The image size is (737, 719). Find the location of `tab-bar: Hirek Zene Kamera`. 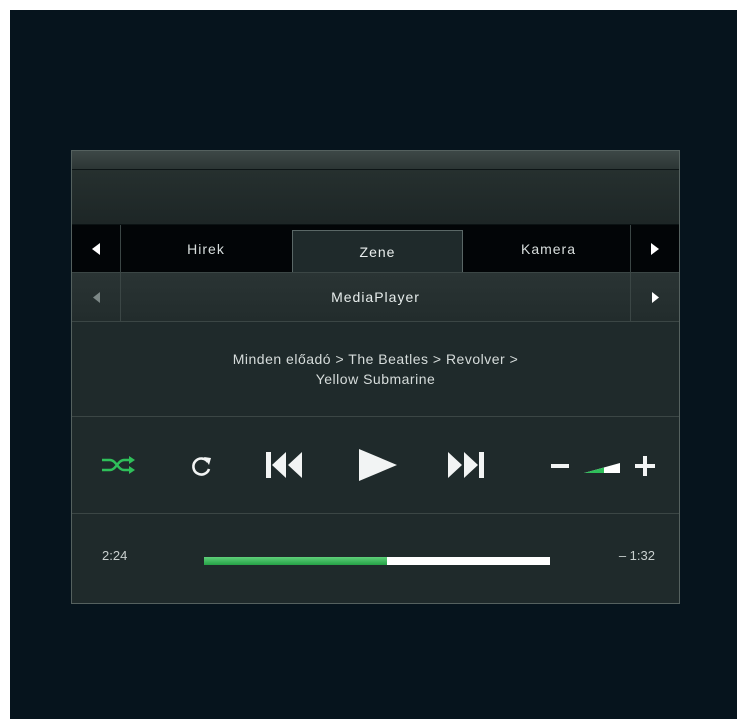

tab-bar: Hirek Zene Kamera is located at coordinates (375, 249).